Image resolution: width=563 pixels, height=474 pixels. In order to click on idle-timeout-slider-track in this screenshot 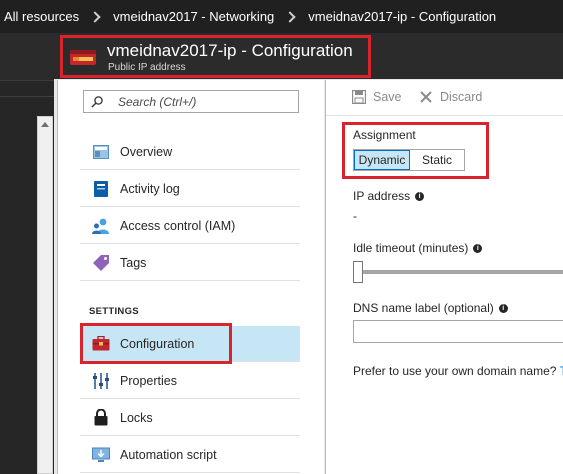, I will do `click(458, 272)`.